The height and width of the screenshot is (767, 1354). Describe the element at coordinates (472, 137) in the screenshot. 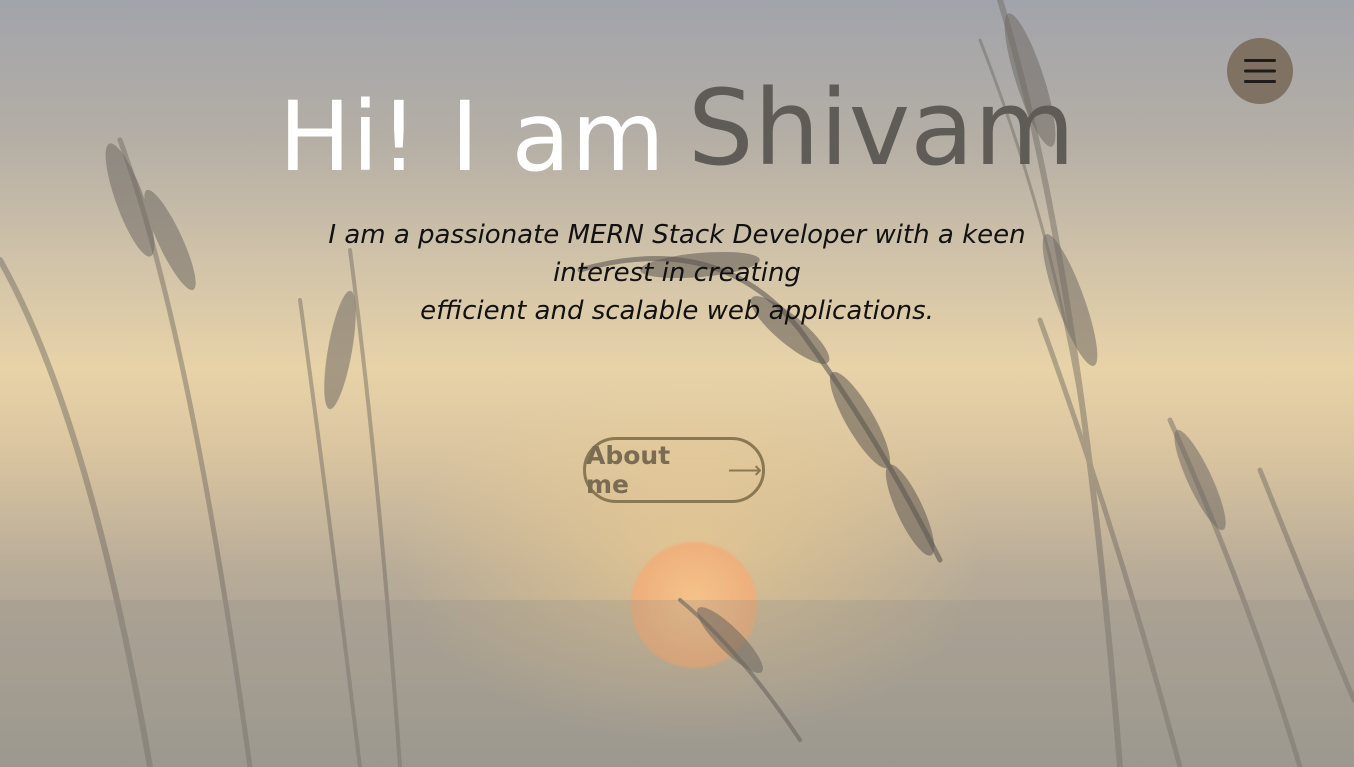

I see `hero-greeting: Hi! I am` at that location.